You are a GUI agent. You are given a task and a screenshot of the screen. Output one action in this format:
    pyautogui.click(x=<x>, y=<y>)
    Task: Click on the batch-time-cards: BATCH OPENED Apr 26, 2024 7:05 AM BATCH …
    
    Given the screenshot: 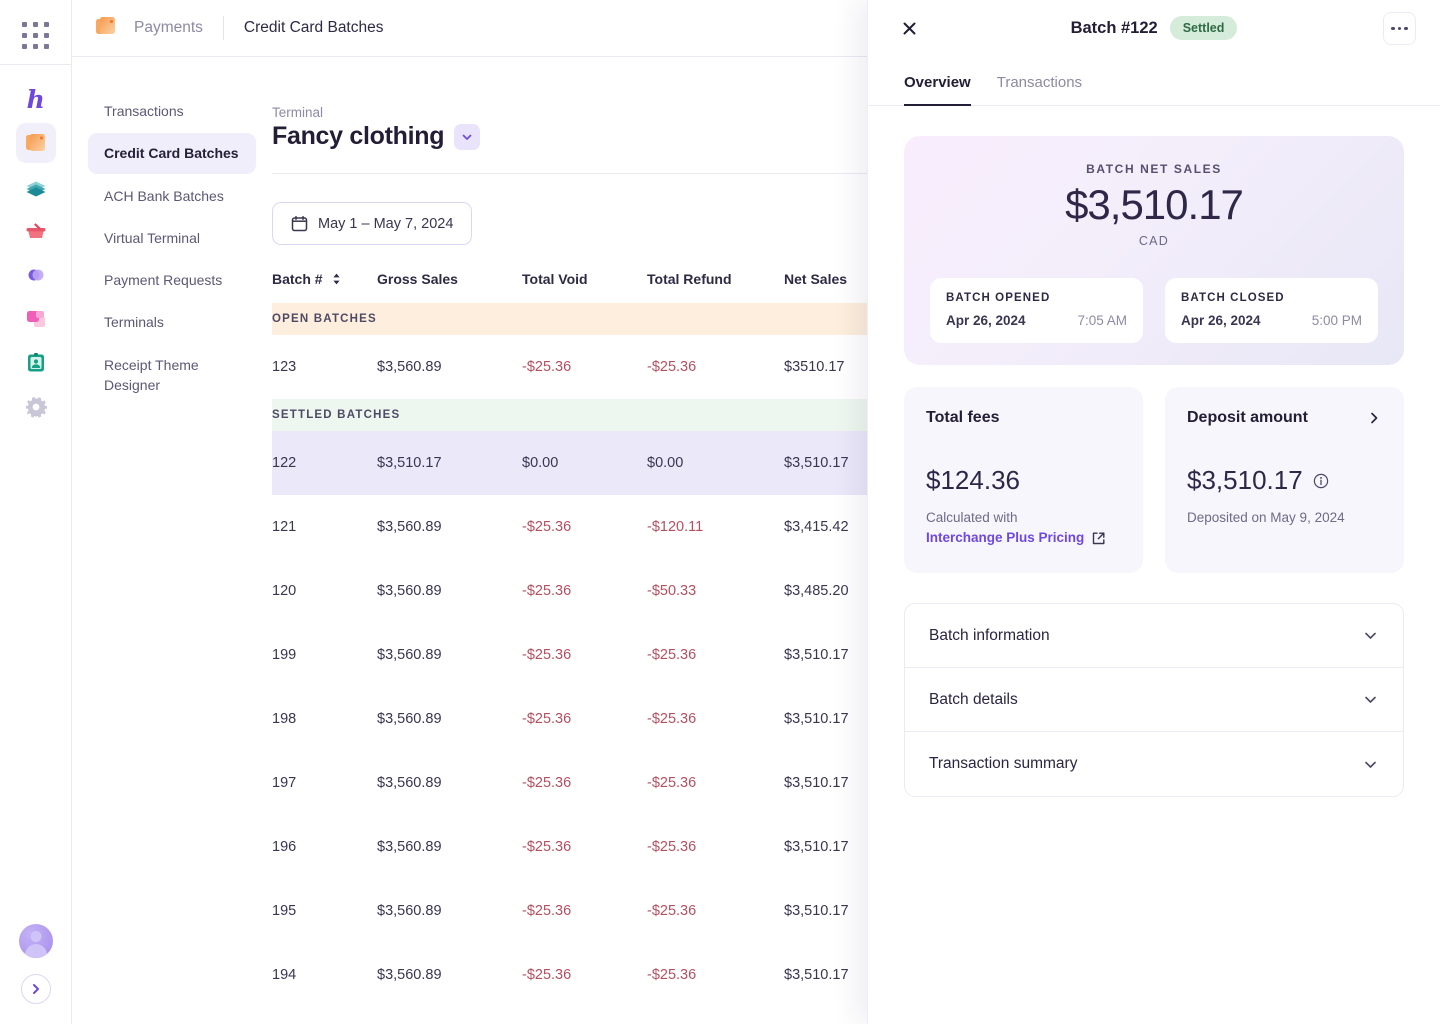 What is the action you would take?
    pyautogui.click(x=1154, y=311)
    